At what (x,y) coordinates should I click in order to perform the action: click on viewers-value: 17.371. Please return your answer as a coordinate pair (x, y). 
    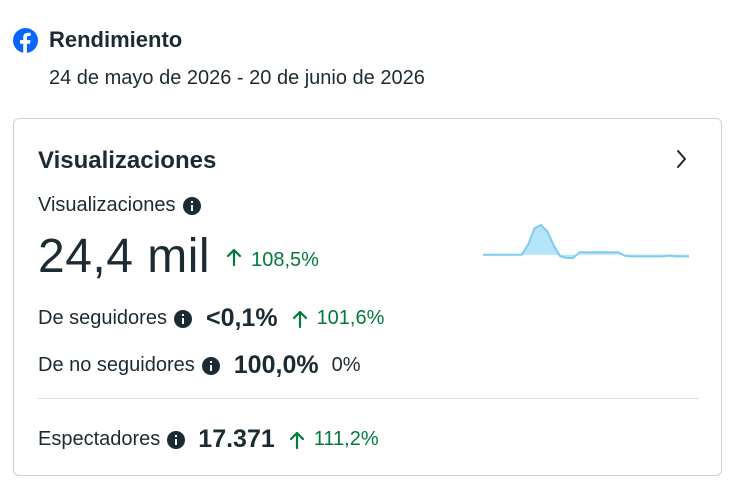
    Looking at the image, I should click on (236, 439).